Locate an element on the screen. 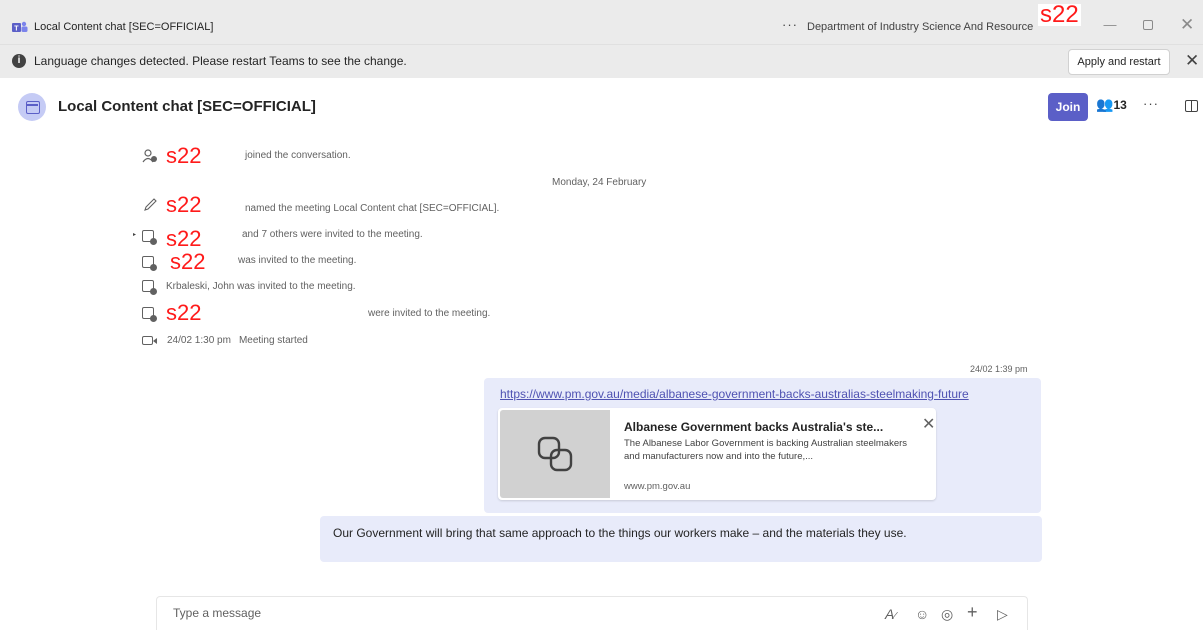 Image resolution: width=1203 pixels, height=630 pixels. apply-and-restart-button: Apply and restart is located at coordinates (1119, 62).